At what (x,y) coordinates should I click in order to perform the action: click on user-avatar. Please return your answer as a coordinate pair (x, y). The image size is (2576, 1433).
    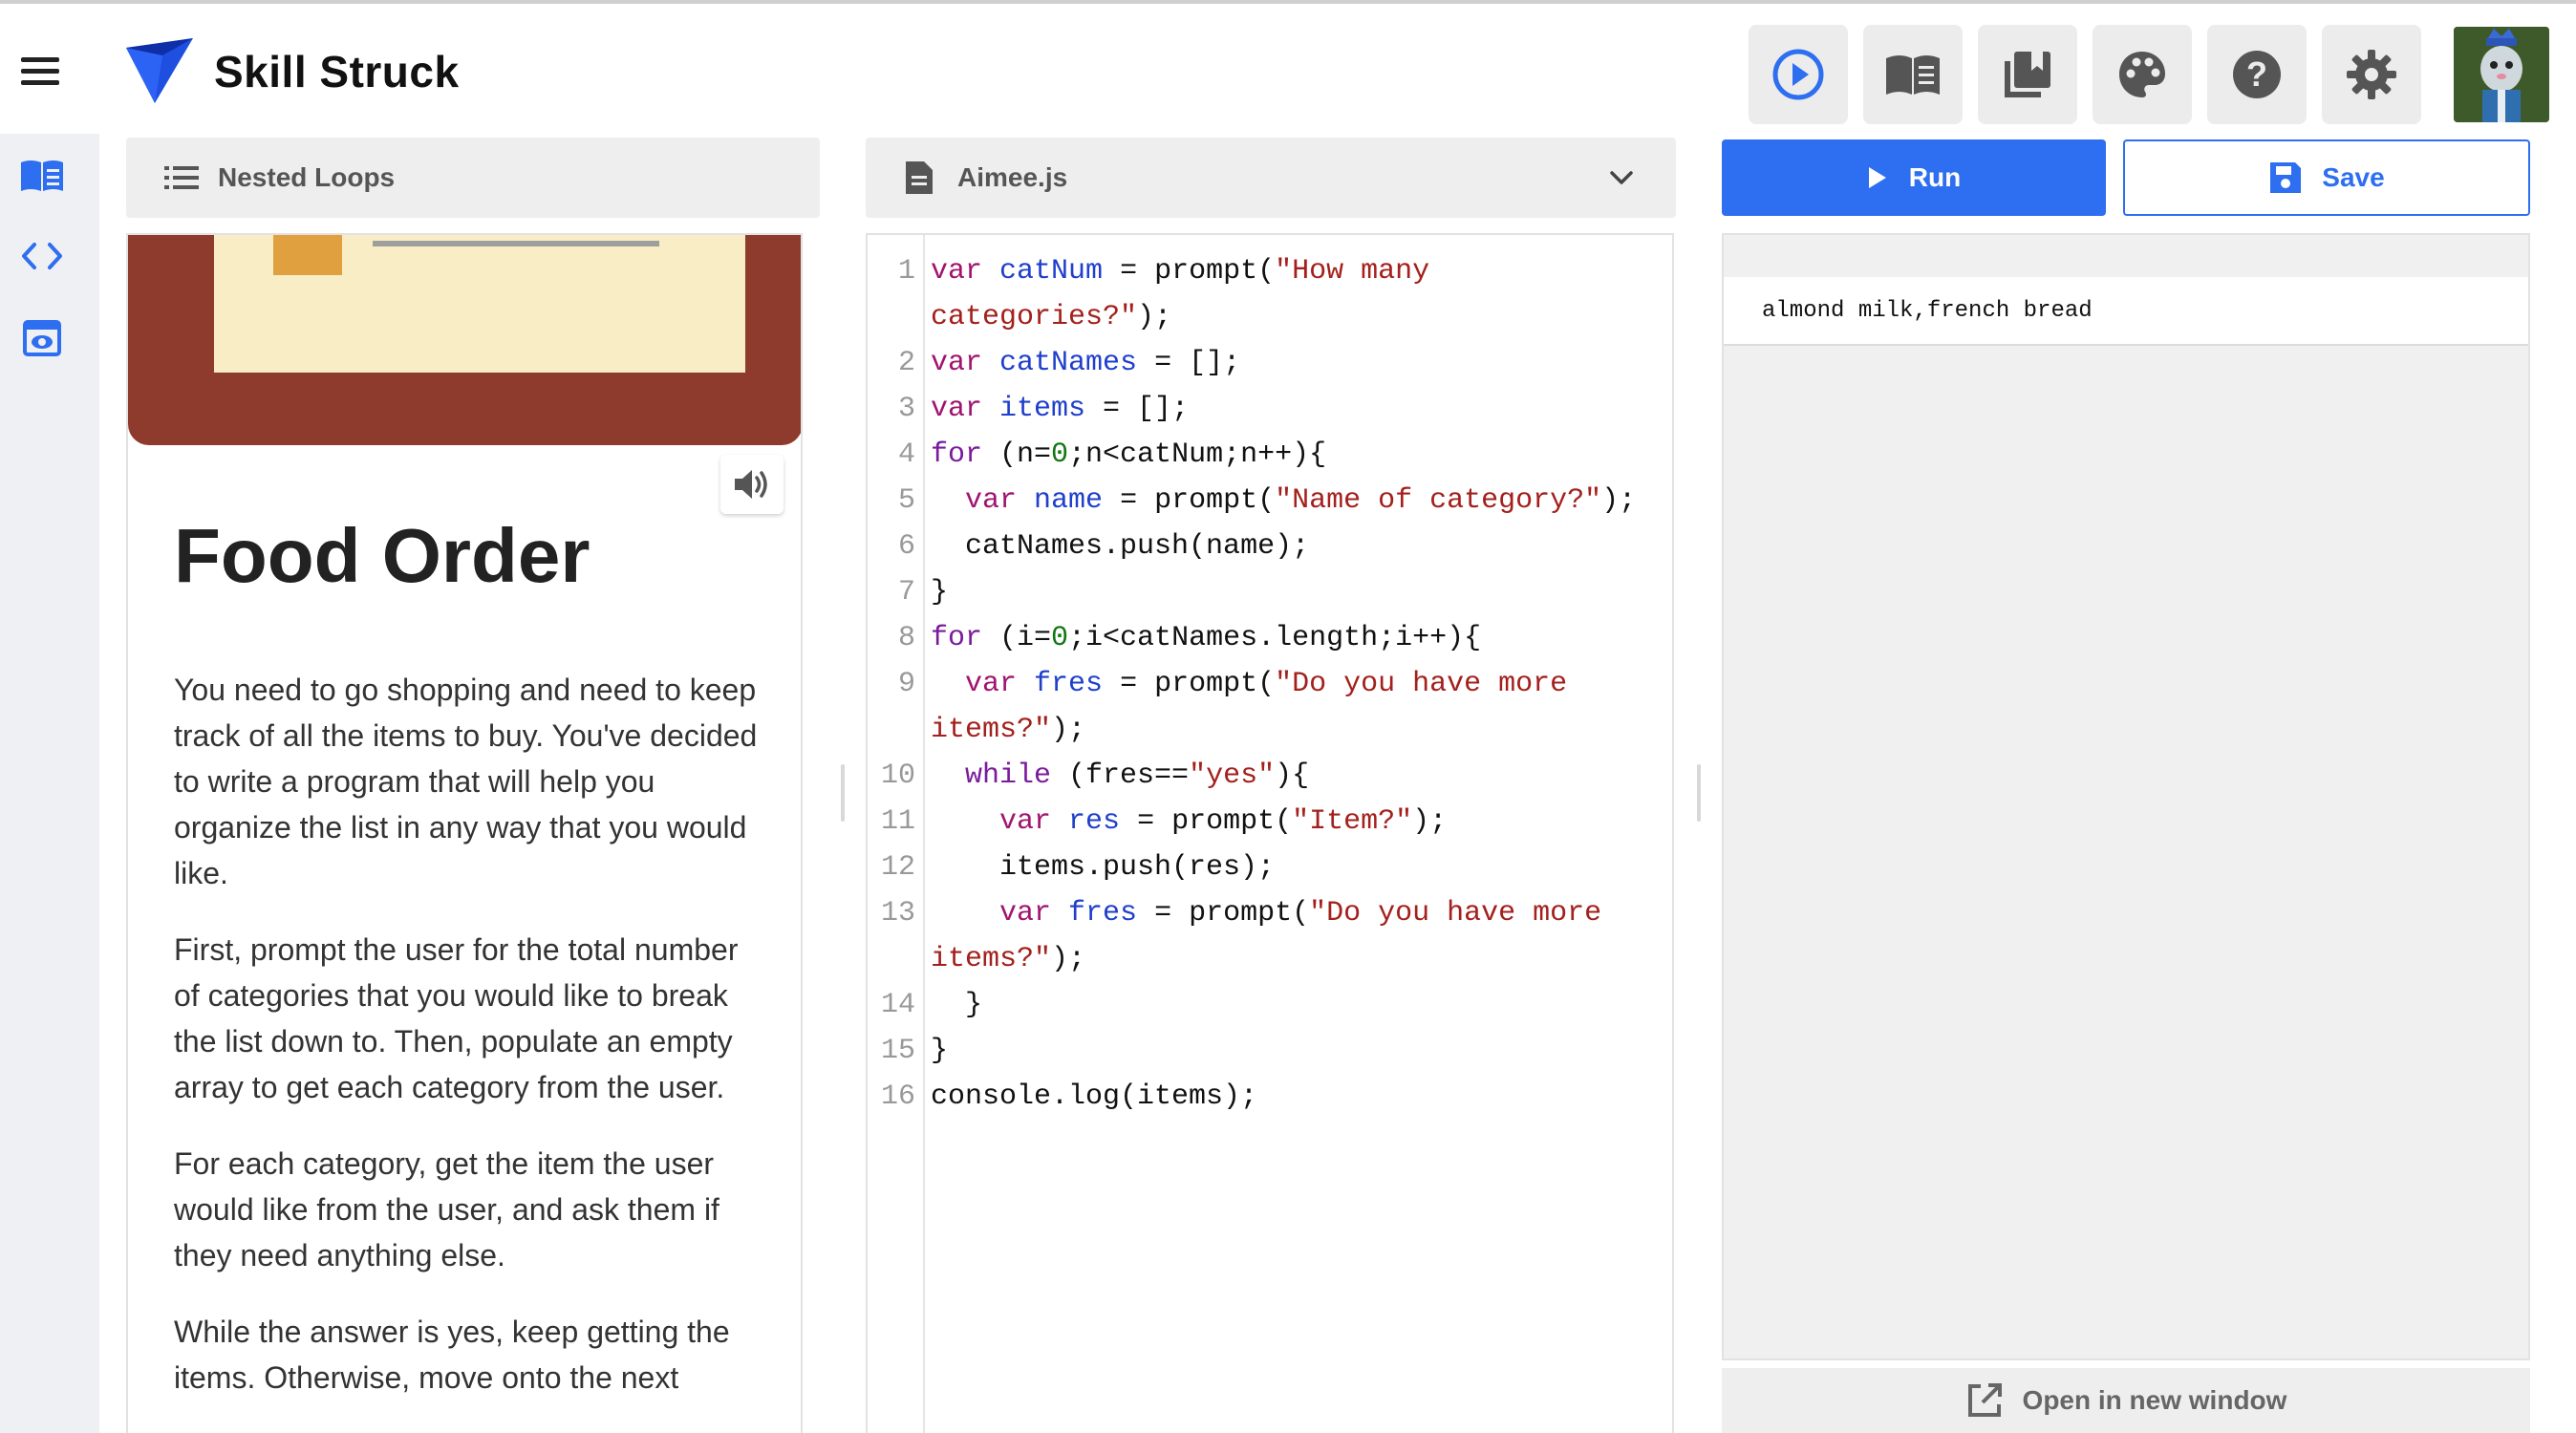
    Looking at the image, I should click on (2501, 74).